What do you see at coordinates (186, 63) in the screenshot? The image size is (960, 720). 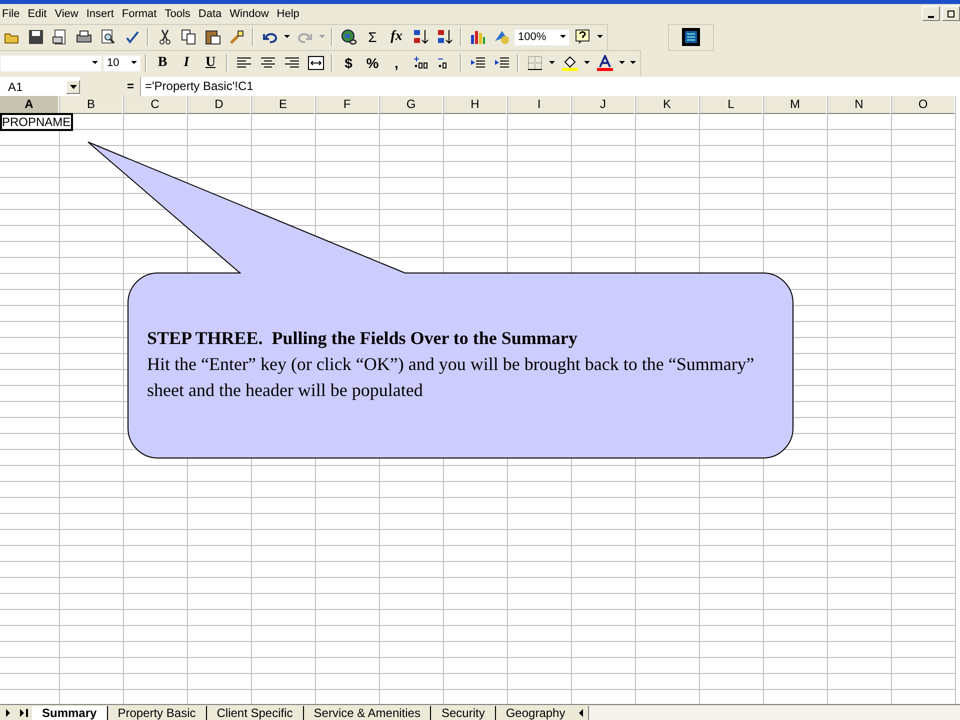 I see `italic-button: I` at bounding box center [186, 63].